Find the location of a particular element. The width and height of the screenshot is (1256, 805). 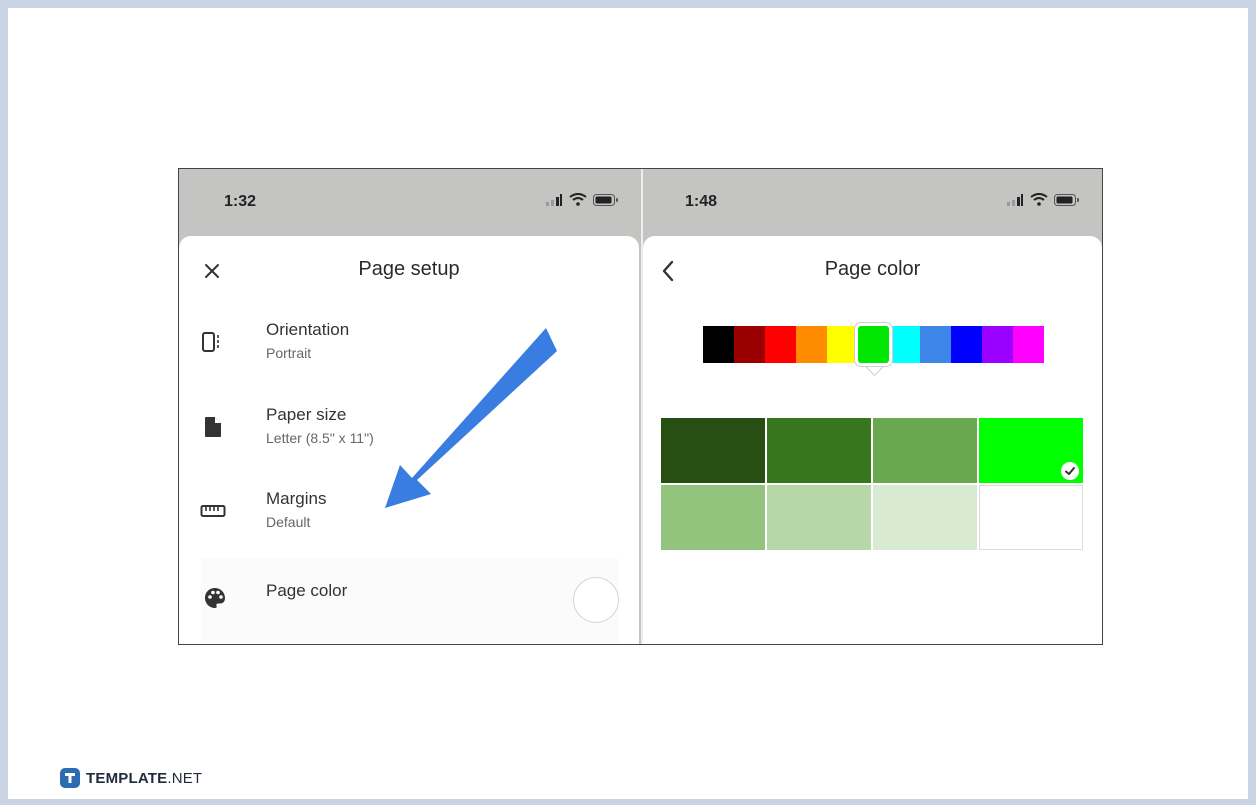

brand-watermark: TEMPLATE.NET is located at coordinates (131, 778).